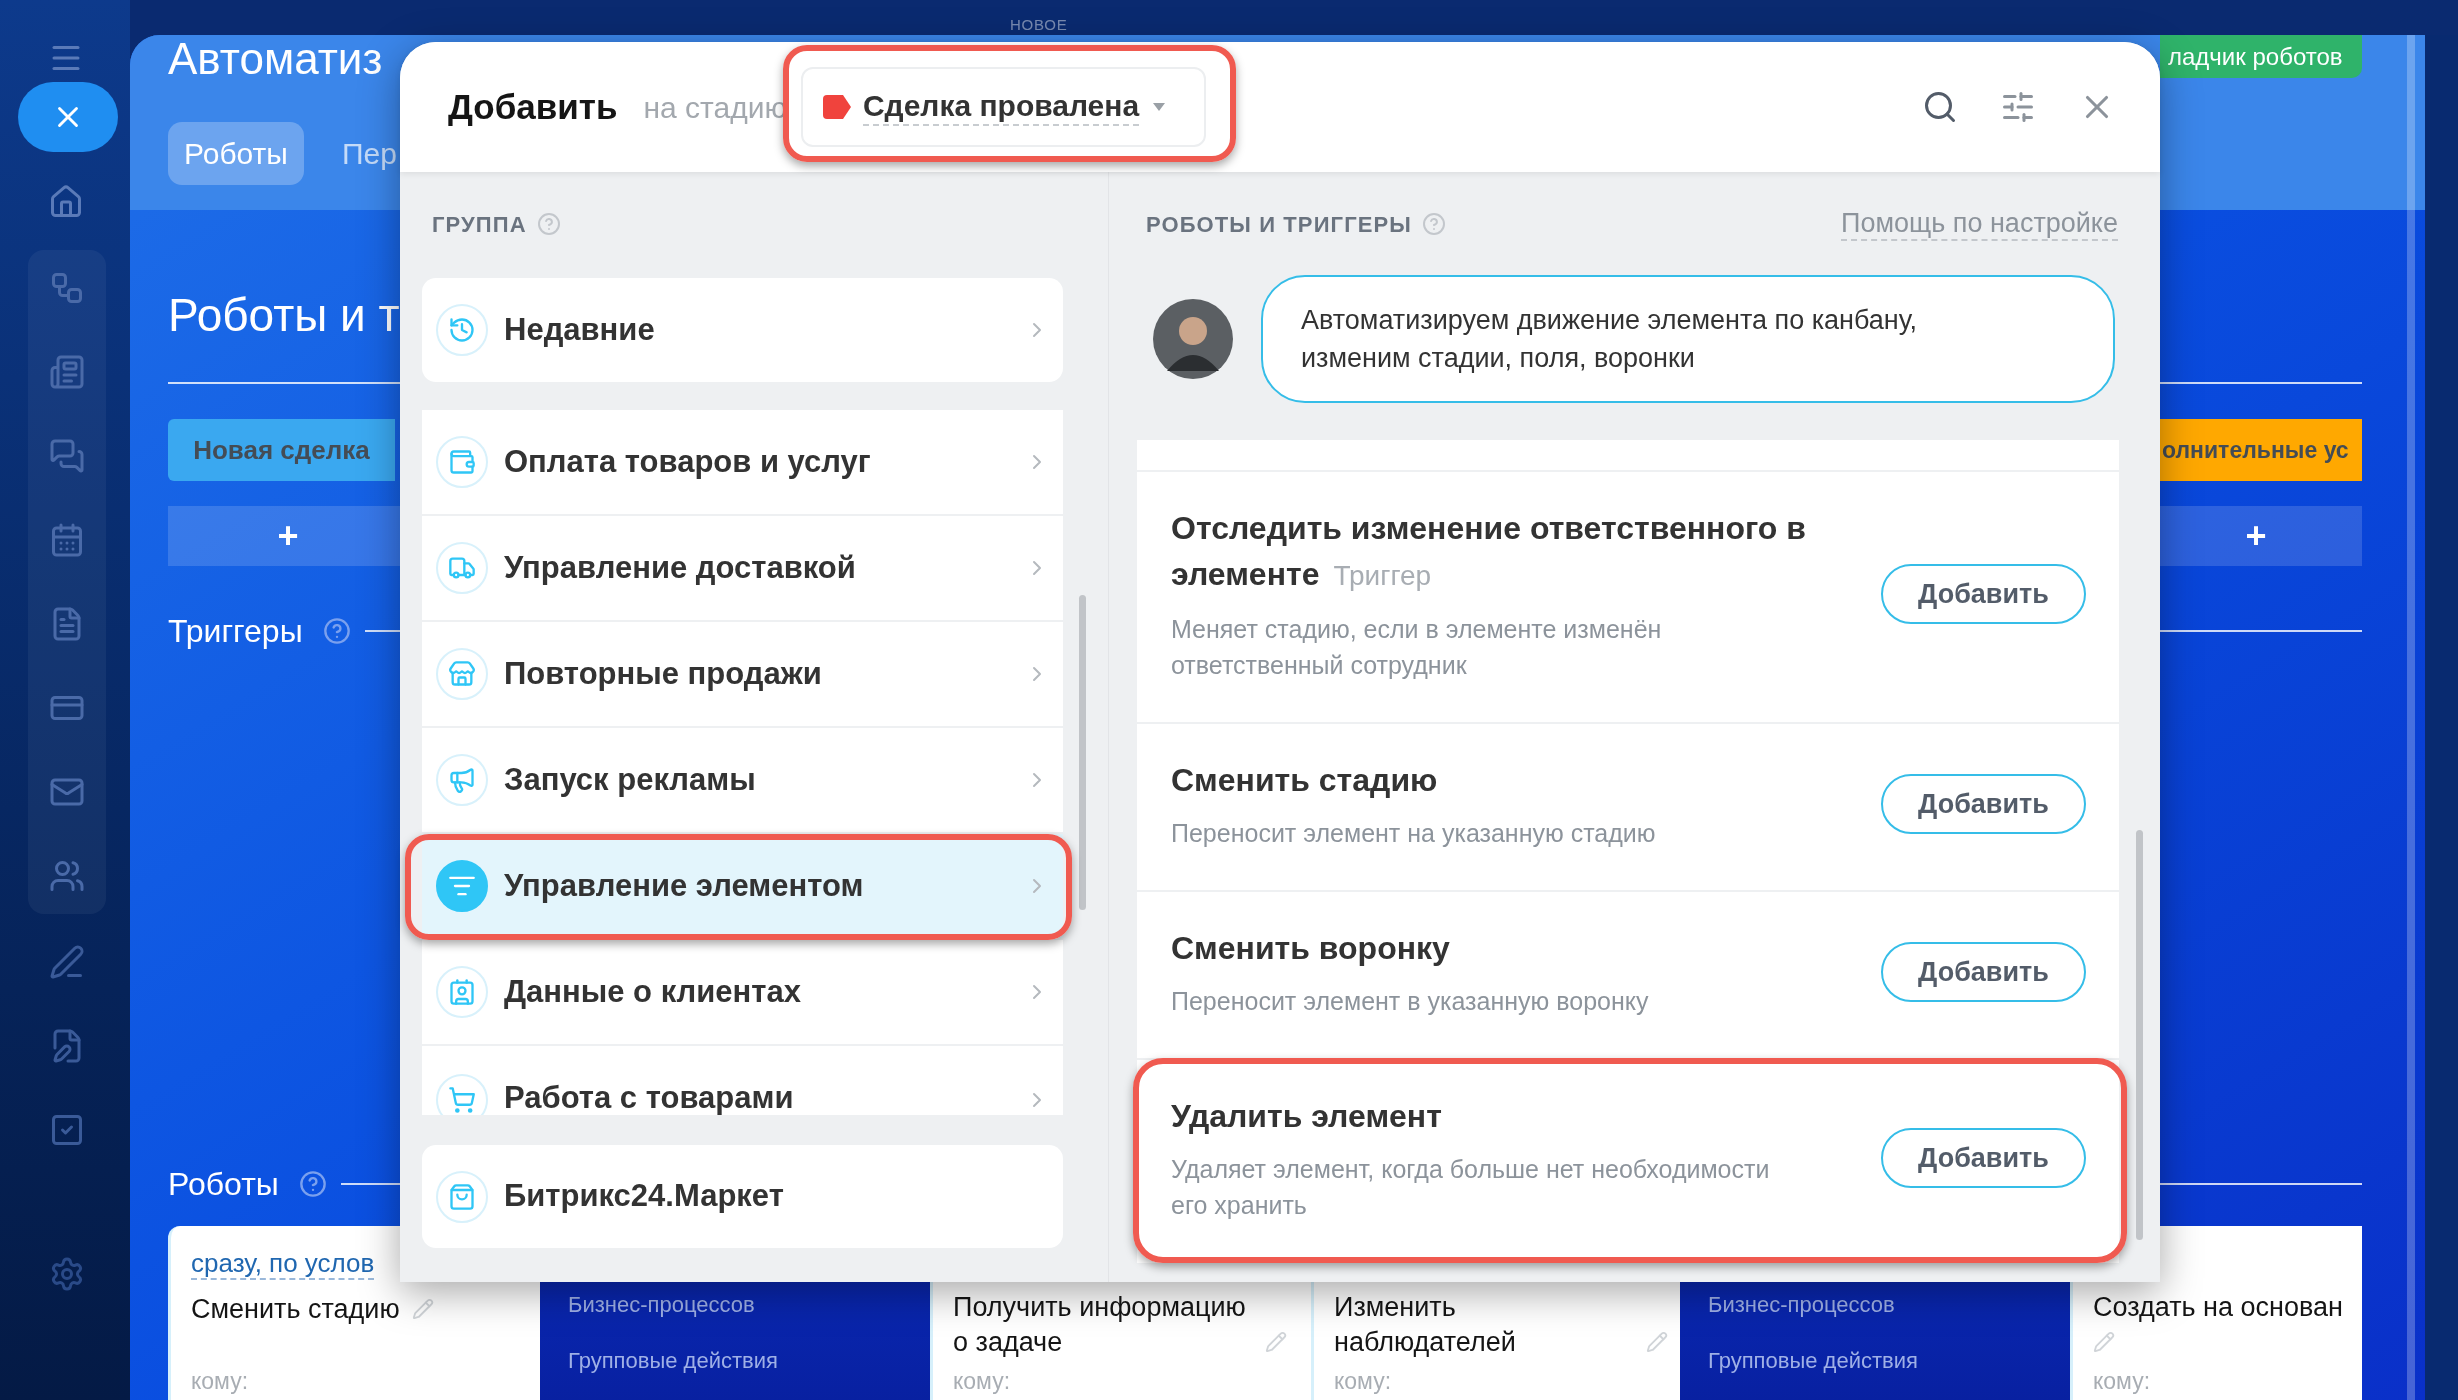 The width and height of the screenshot is (2458, 1400). Describe the element at coordinates (742, 330) in the screenshot. I see `group-item: Недавние` at that location.